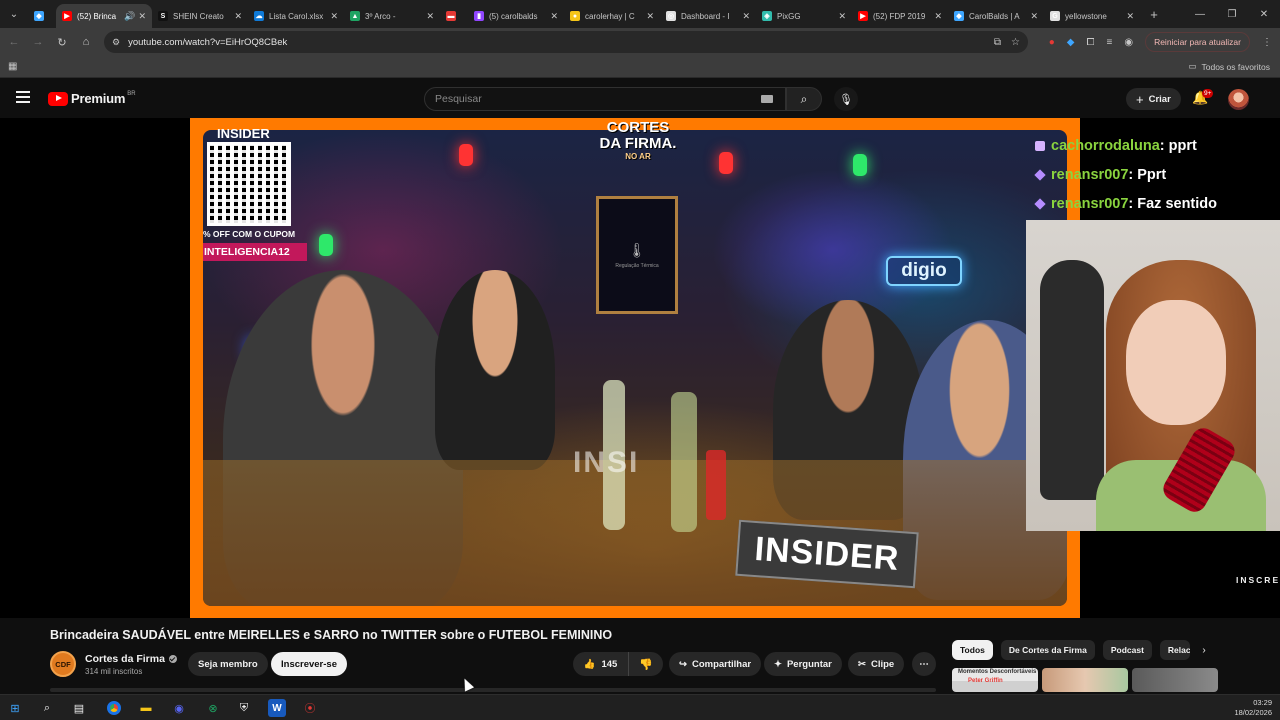  I want to click on subscribe-button: Inscrever-se, so click(309, 664).